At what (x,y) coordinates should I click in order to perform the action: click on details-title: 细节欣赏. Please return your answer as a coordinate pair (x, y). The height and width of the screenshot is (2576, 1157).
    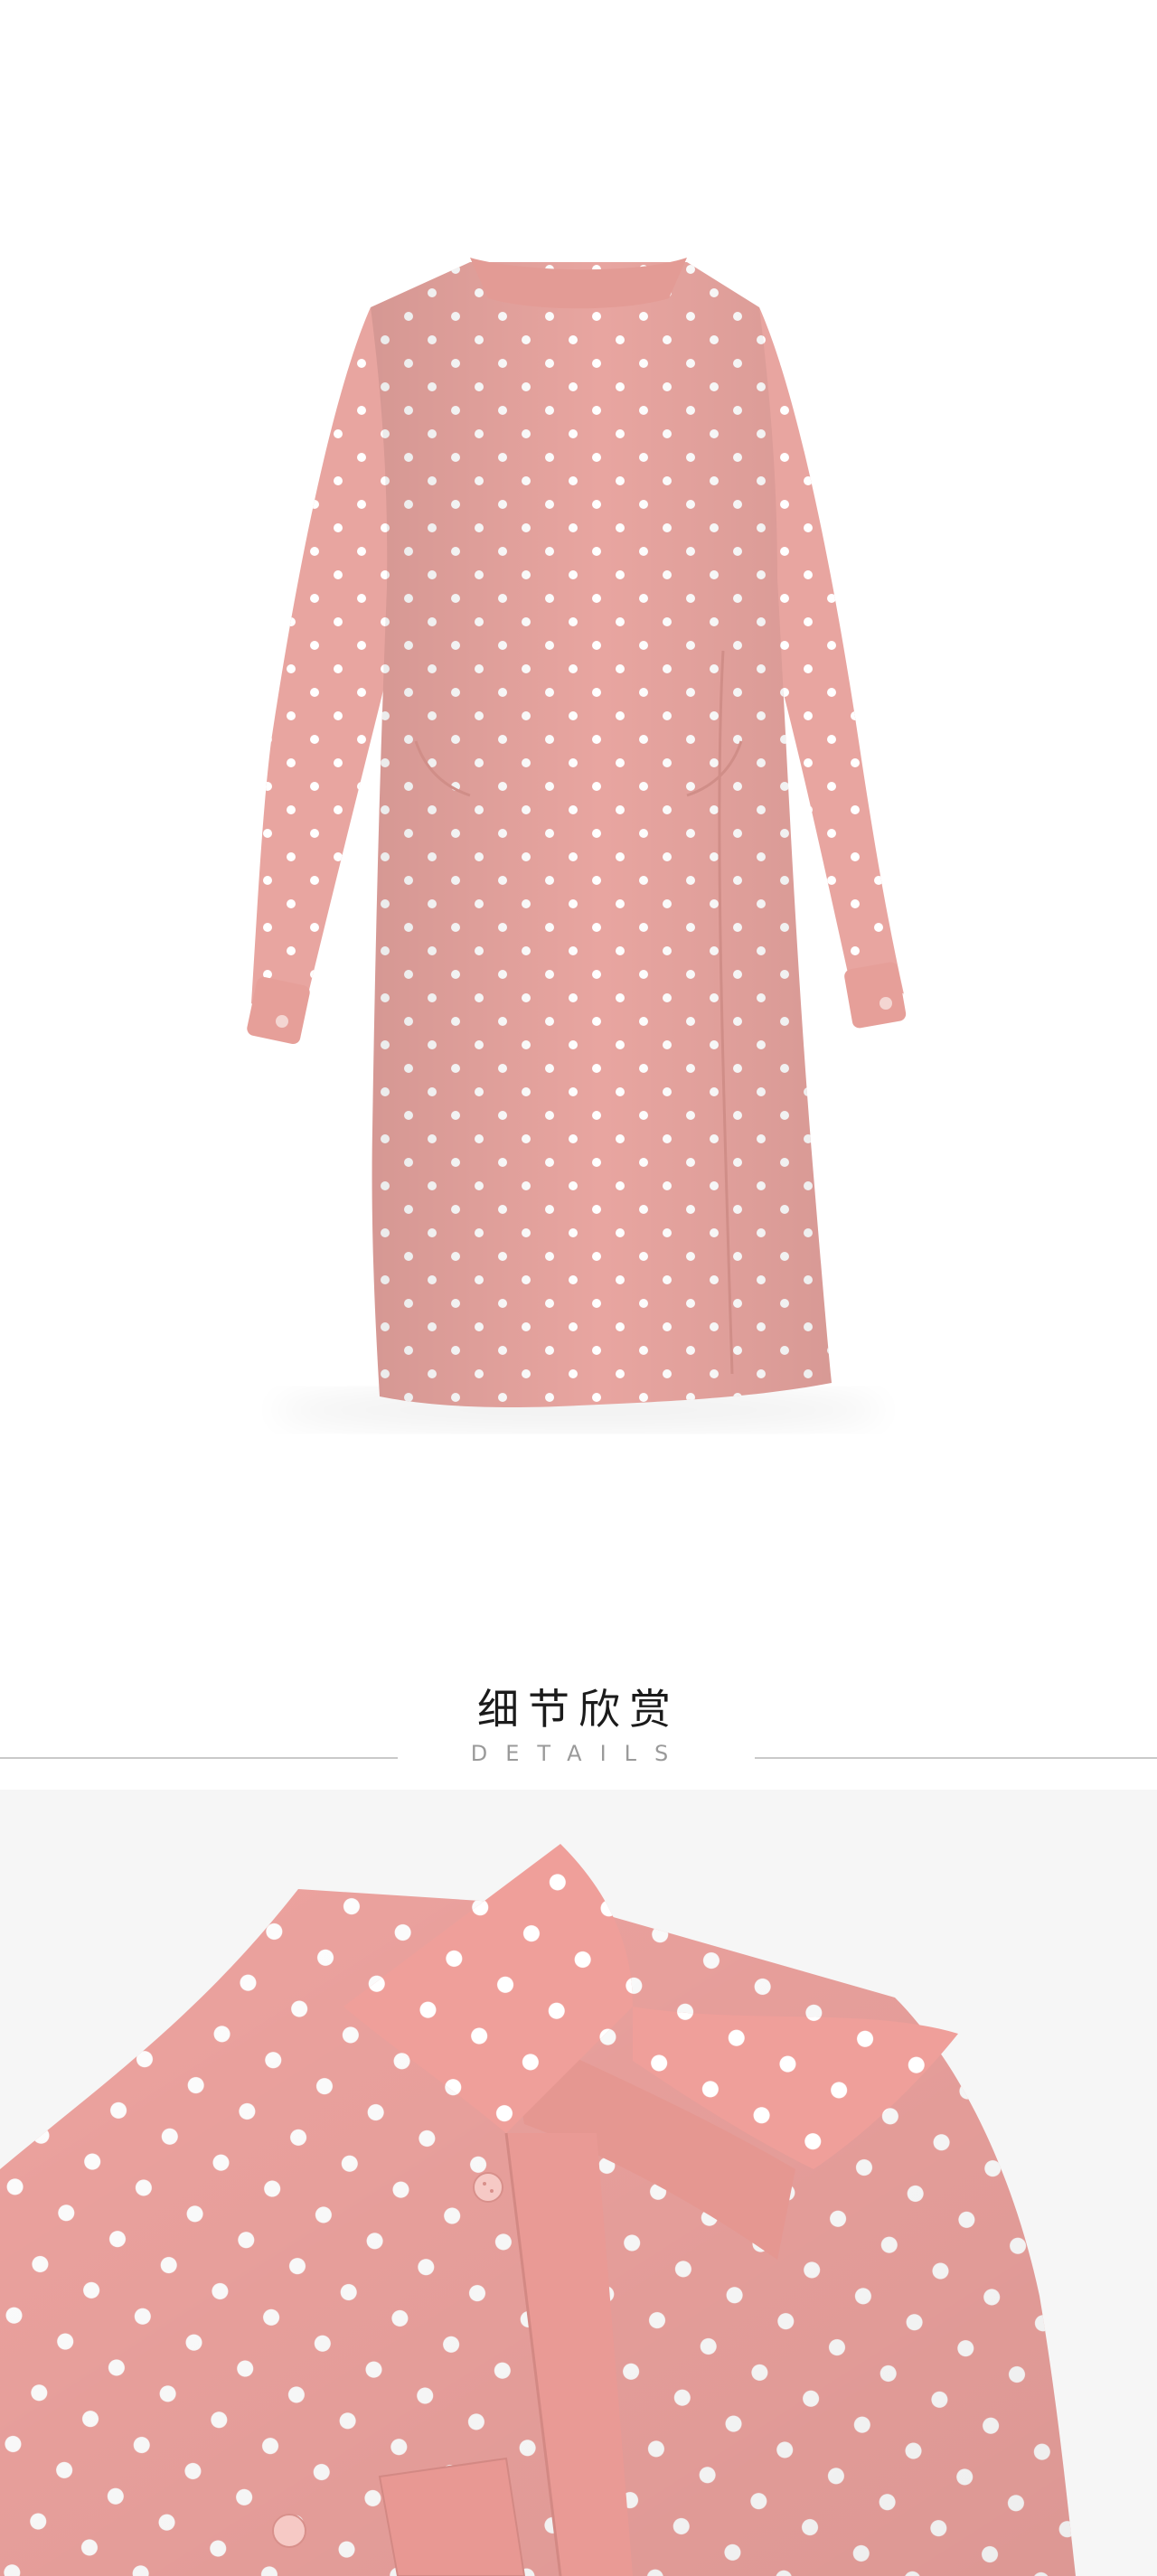
    Looking at the image, I should click on (578, 1709).